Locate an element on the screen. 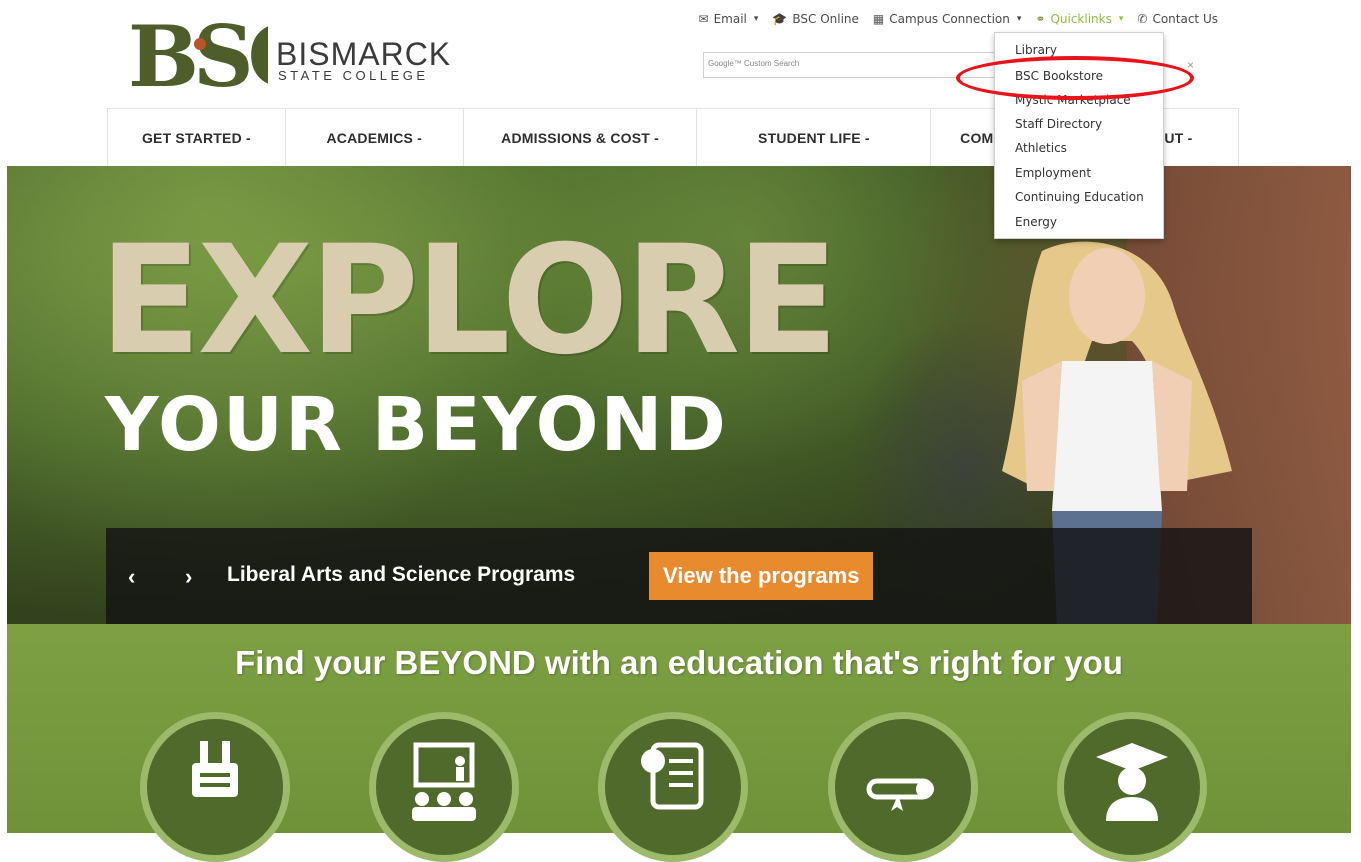 Image resolution: width=1361 pixels, height=862 pixels. phone-icon: ✆ is located at coordinates (1142, 19).